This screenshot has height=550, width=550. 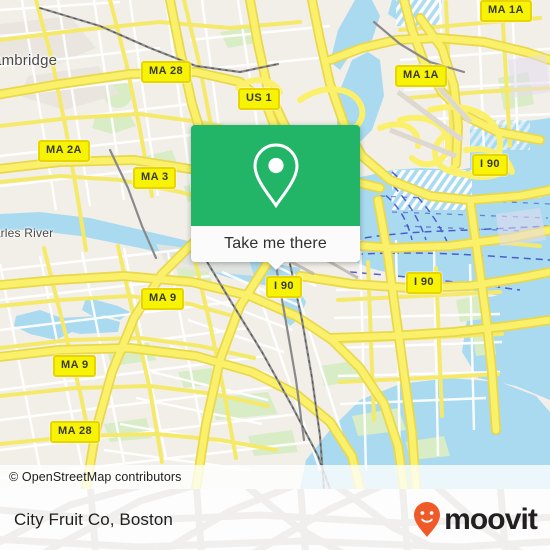 What do you see at coordinates (27, 233) in the screenshot?
I see `map-place-label: Charles River` at bounding box center [27, 233].